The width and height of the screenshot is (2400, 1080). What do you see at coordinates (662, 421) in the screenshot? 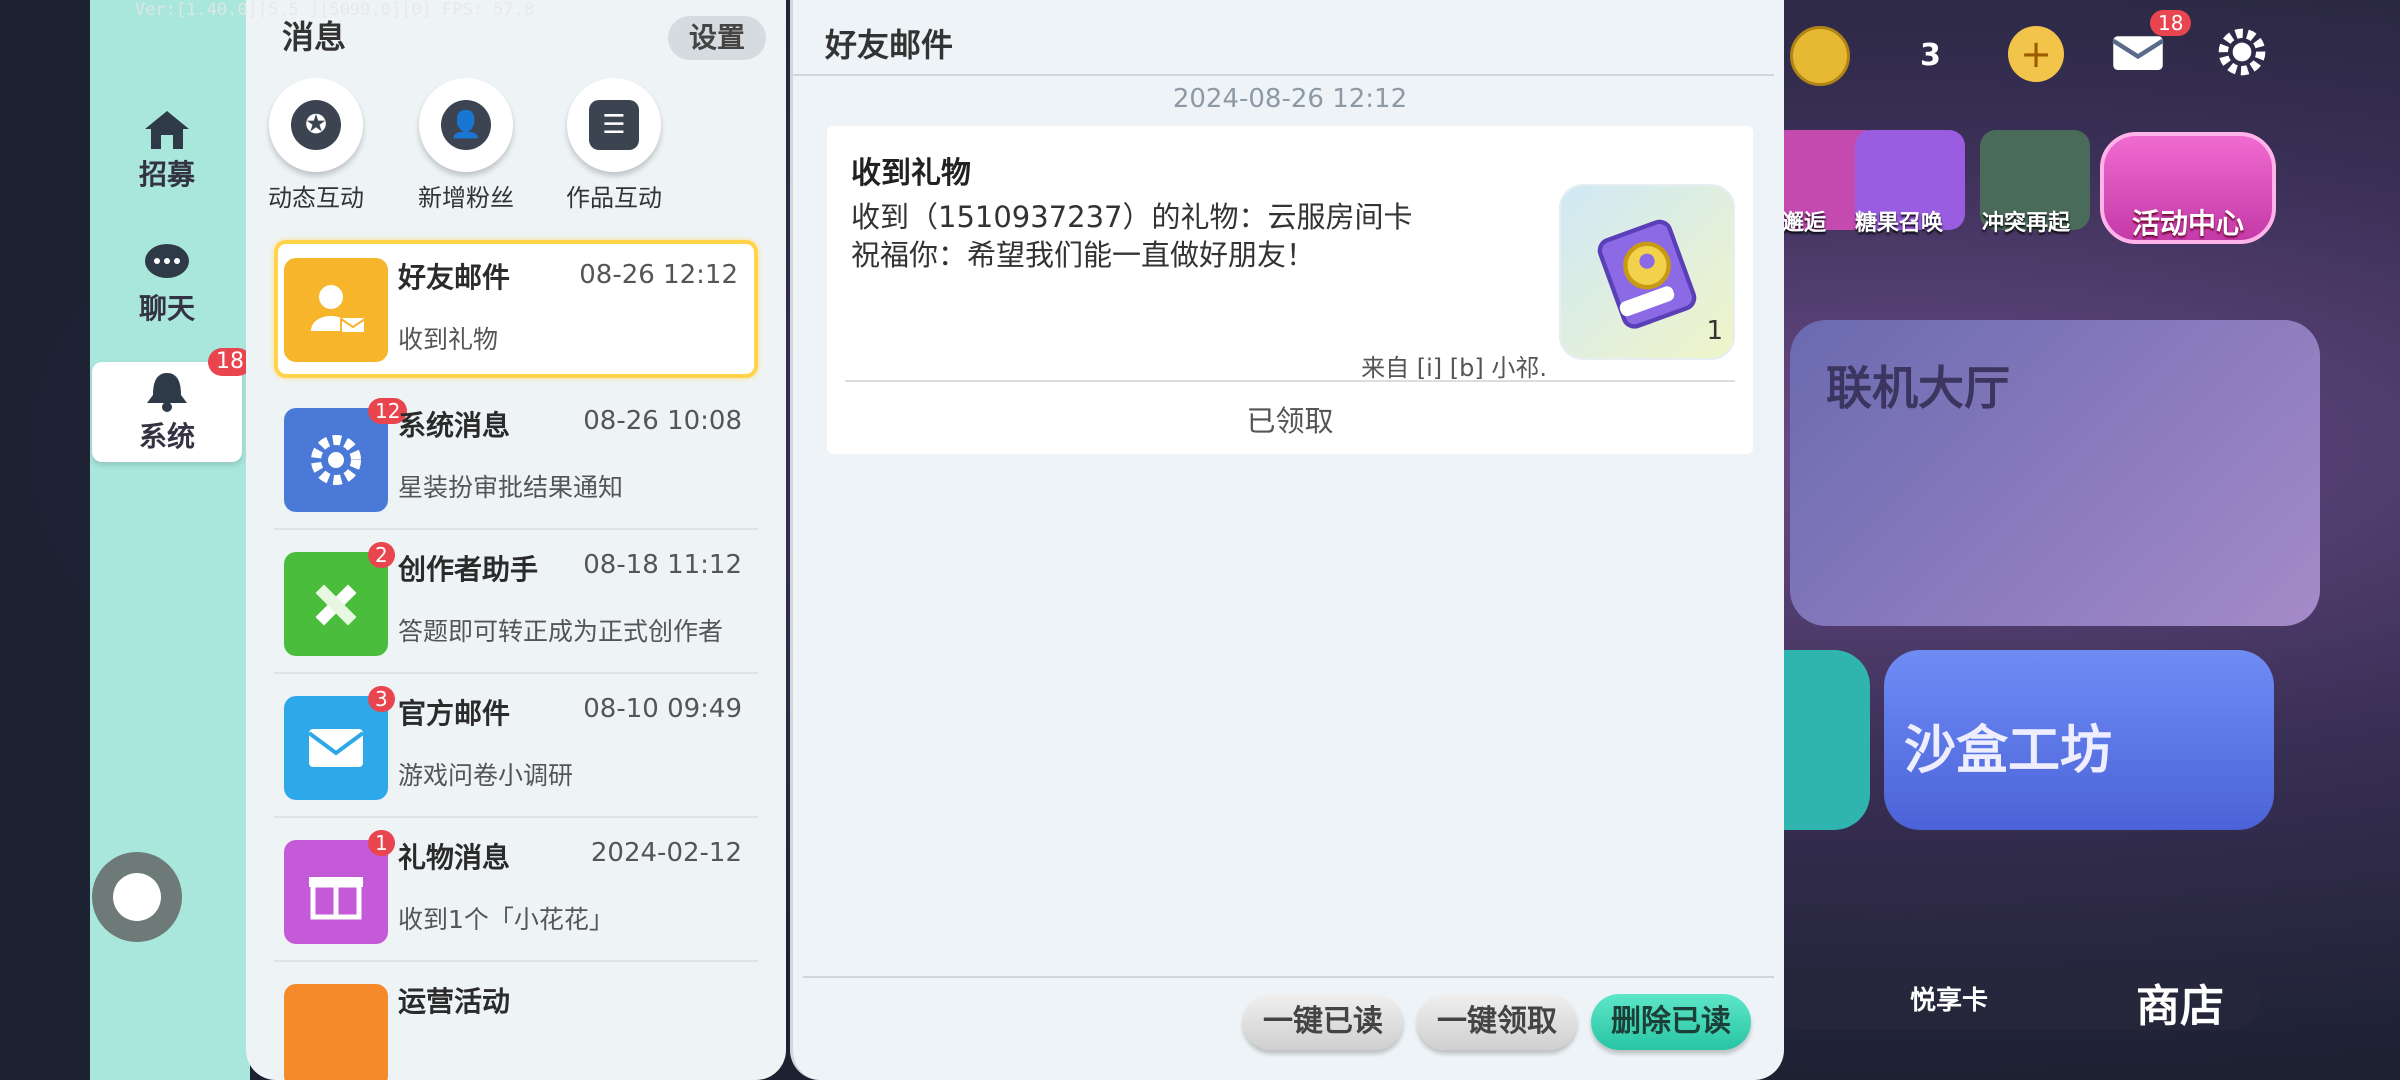
I see `message-time: 08-26 10:08` at bounding box center [662, 421].